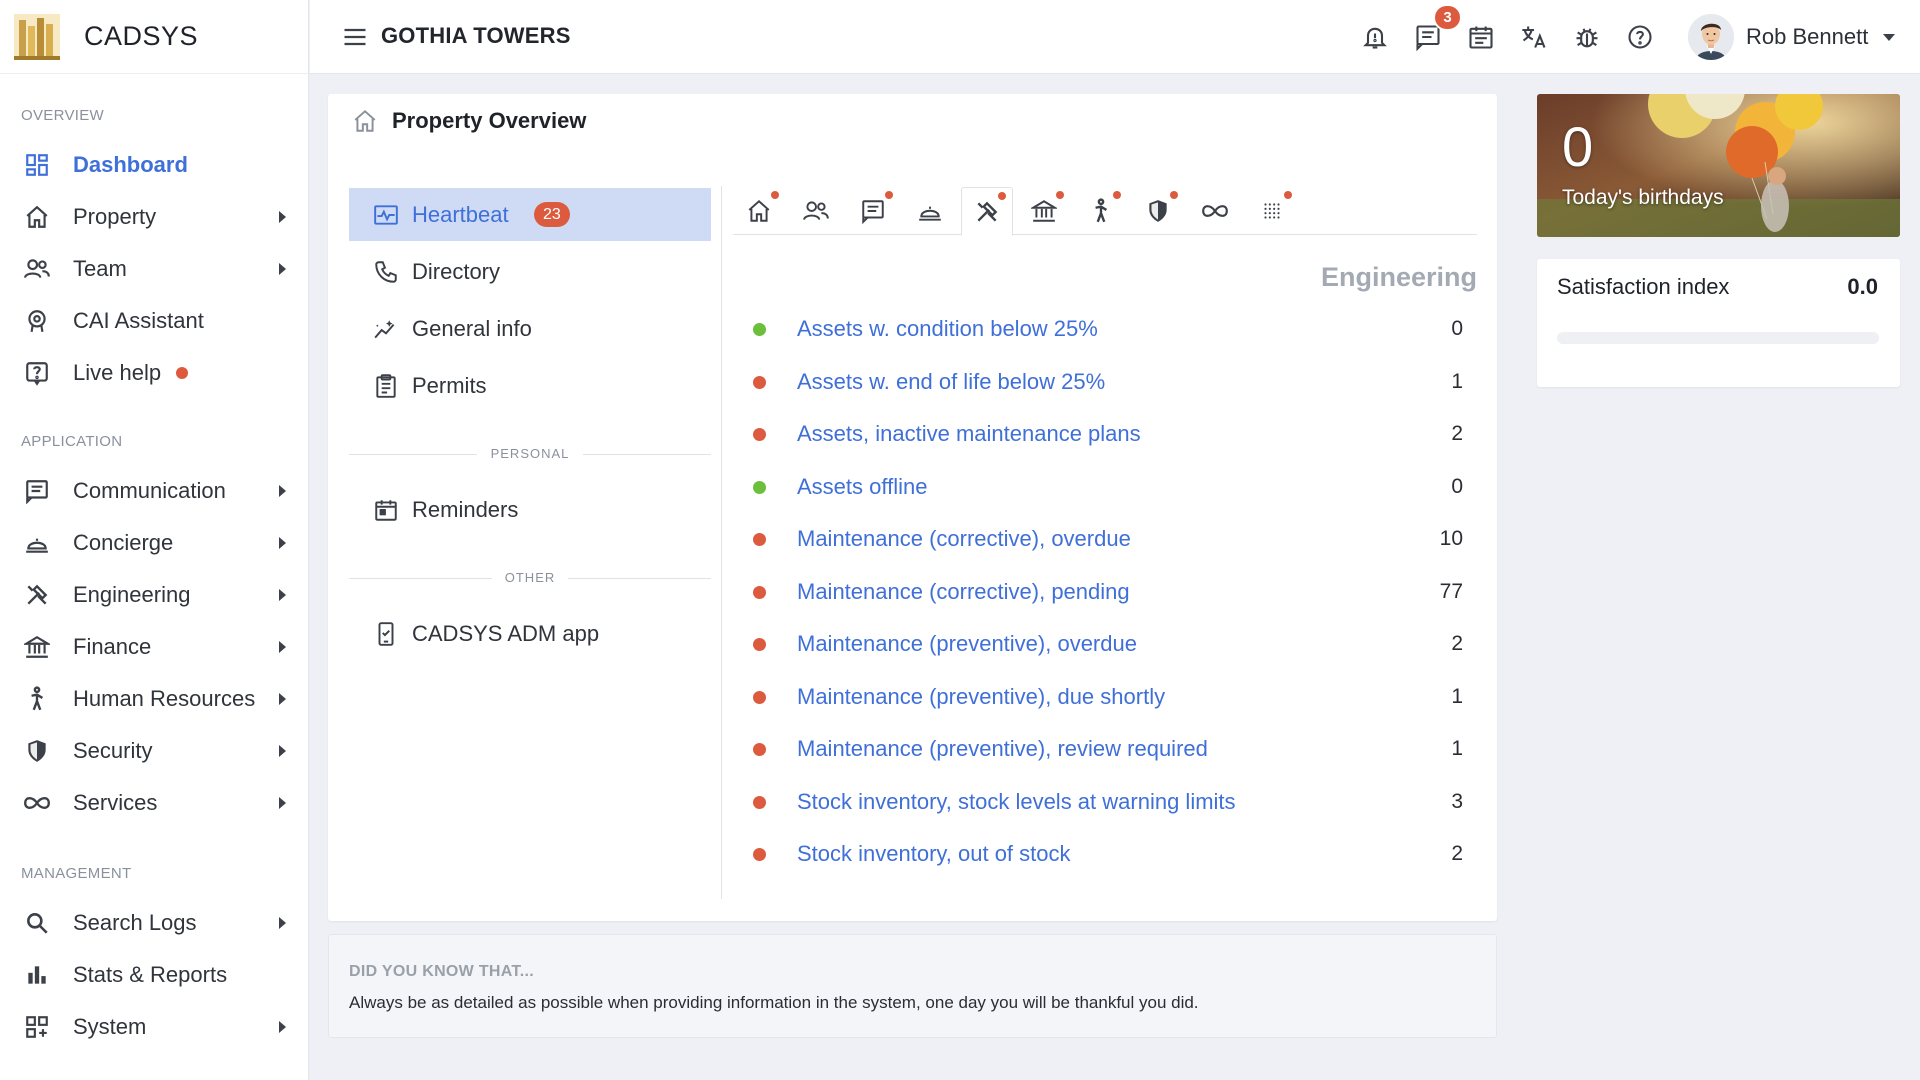 The image size is (1920, 1080). Describe the element at coordinates (154, 975) in the screenshot. I see `sidebar-item-stats-reports: Stats & Reports` at that location.